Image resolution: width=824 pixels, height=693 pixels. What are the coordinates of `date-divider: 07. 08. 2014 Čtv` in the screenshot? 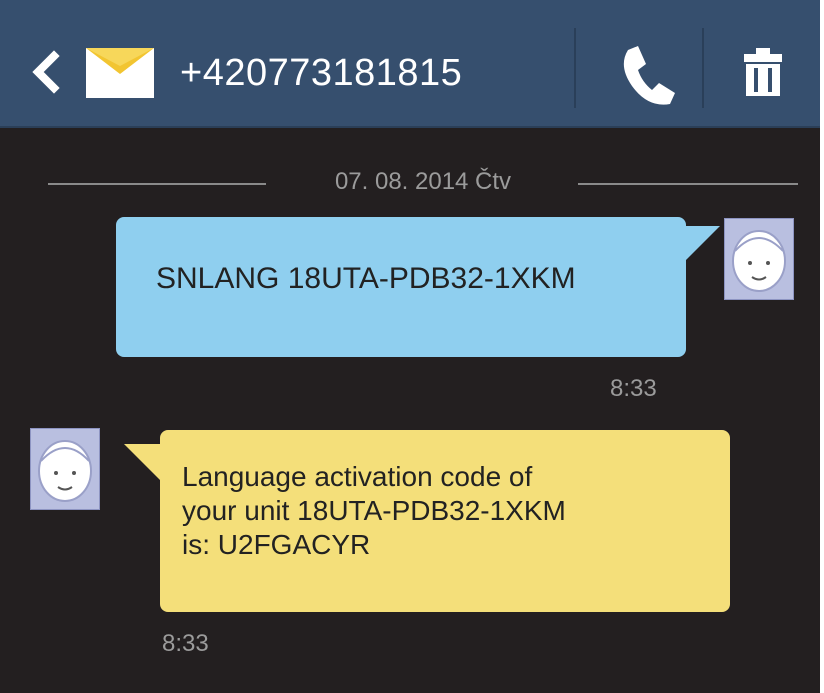 It's located at (423, 184).